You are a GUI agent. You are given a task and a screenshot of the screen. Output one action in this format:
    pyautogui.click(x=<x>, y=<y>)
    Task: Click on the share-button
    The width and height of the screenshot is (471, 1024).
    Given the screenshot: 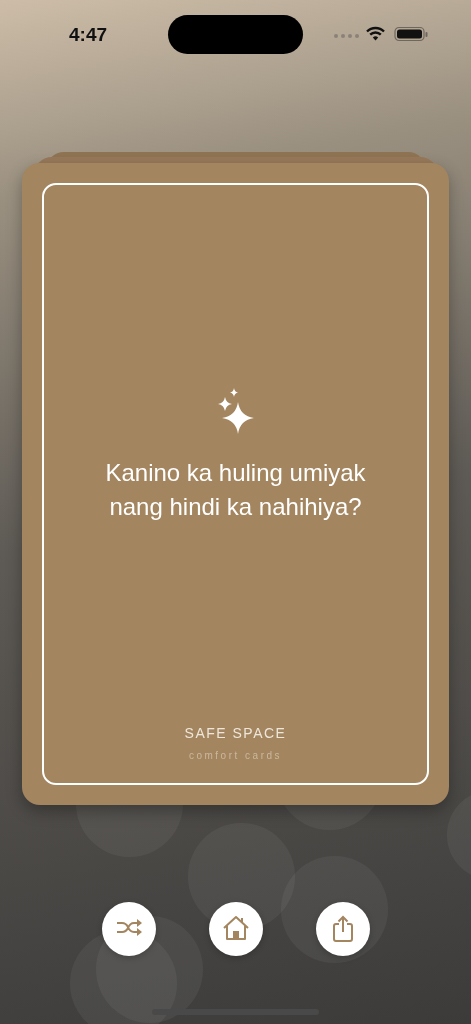 What is the action you would take?
    pyautogui.click(x=342, y=929)
    